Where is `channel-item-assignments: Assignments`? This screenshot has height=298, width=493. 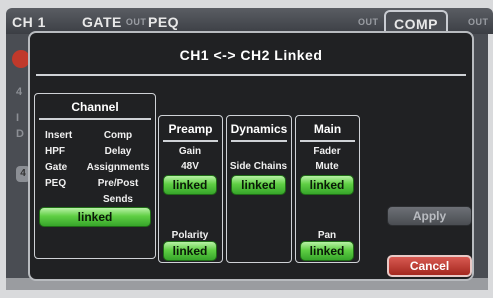
channel-item-assignments: Assignments is located at coordinates (118, 167).